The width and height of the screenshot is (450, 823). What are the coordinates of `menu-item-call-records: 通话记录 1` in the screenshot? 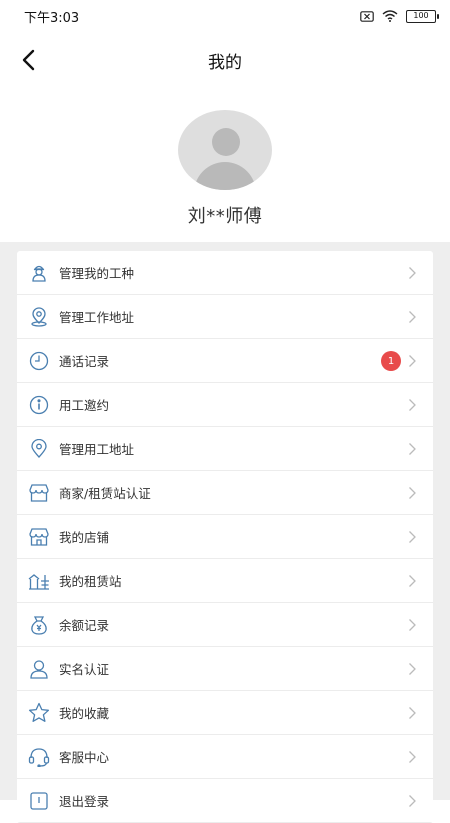 It's located at (225, 361).